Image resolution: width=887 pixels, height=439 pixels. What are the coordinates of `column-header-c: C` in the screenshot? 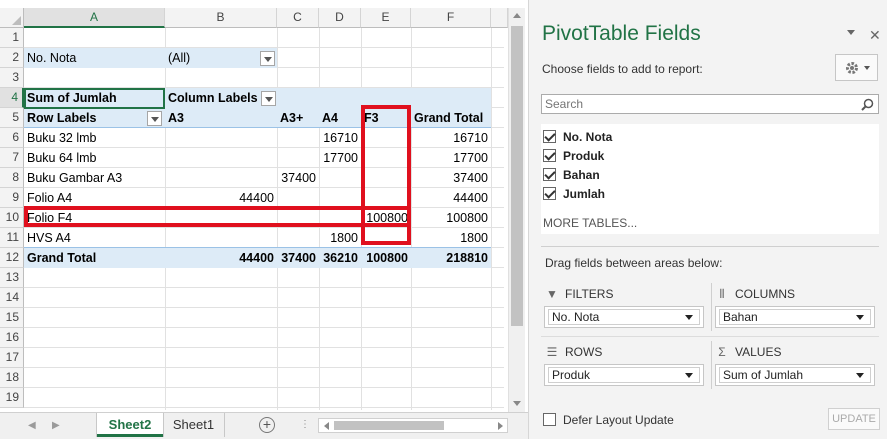 It's located at (298, 18).